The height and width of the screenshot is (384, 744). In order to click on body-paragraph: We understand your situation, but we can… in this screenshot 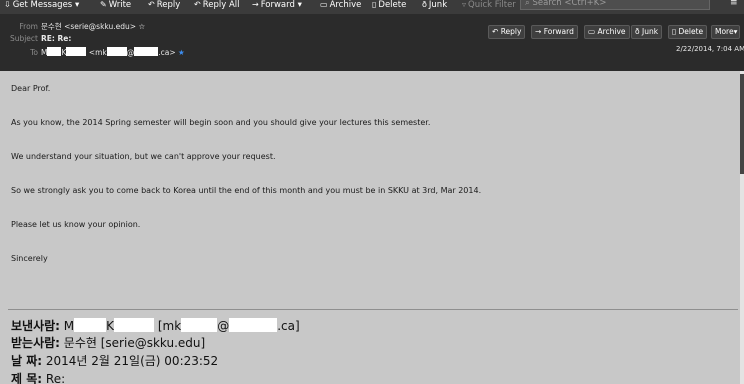, I will do `click(143, 156)`.